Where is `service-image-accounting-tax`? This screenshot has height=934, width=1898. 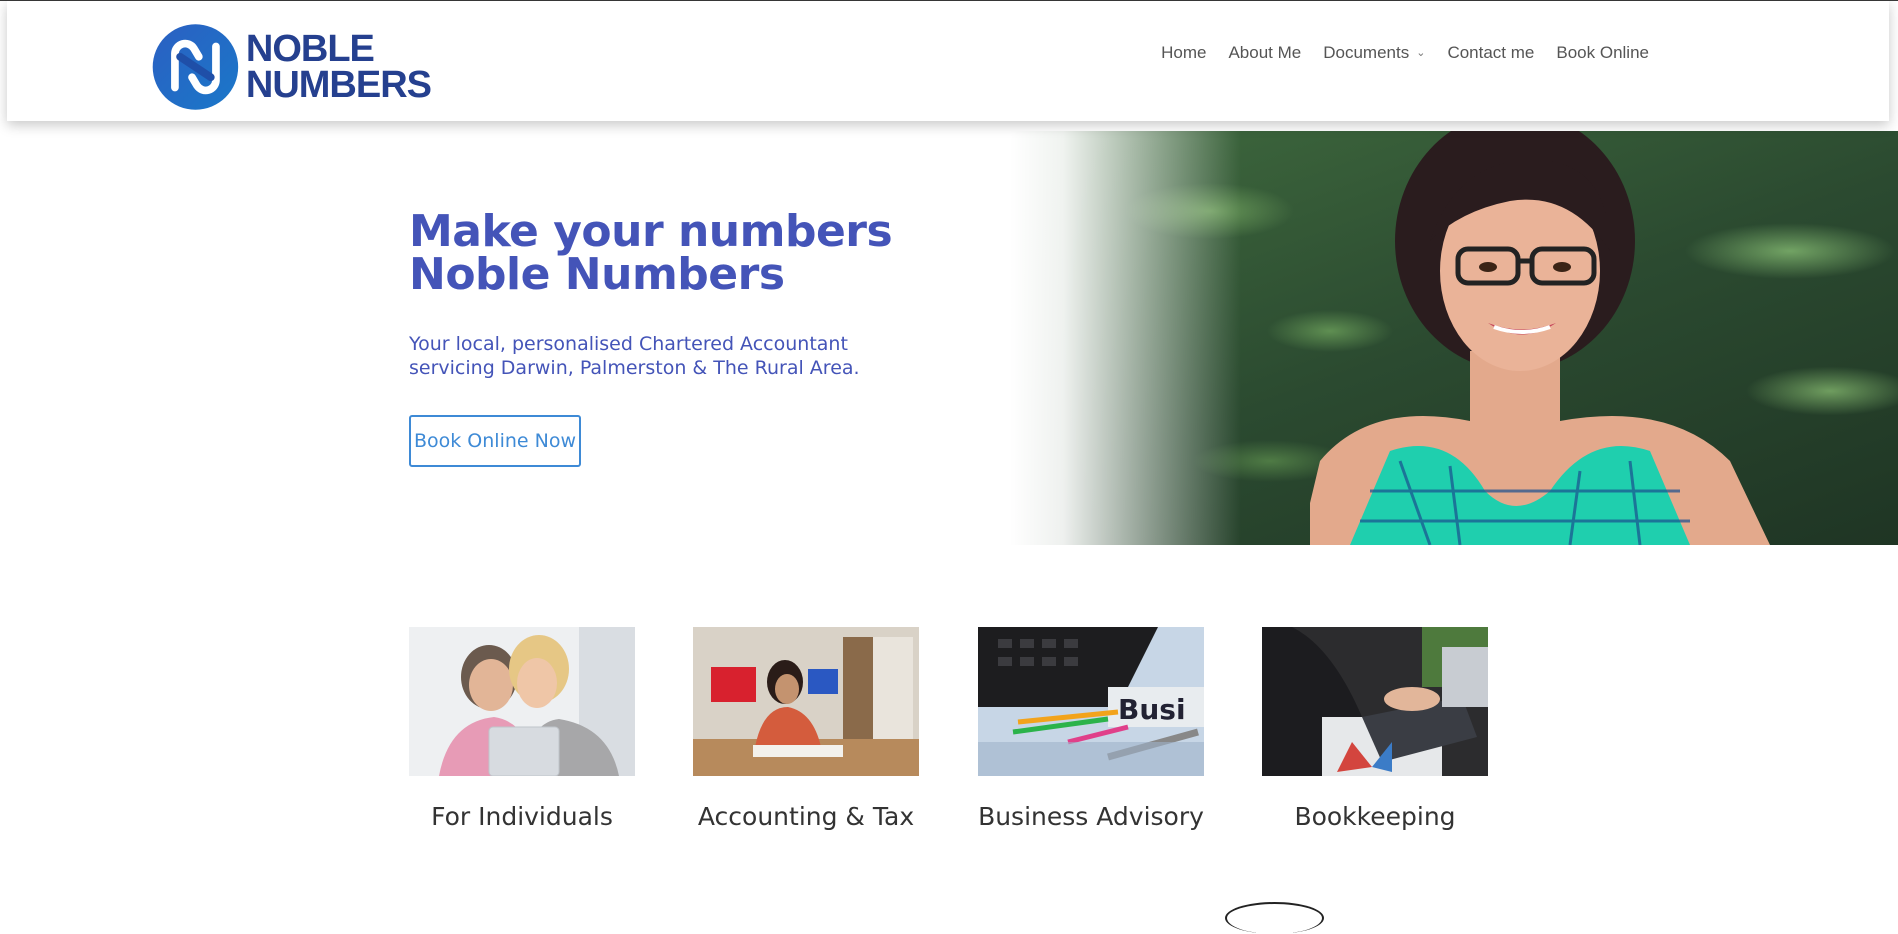
service-image-accounting-tax is located at coordinates (806, 701).